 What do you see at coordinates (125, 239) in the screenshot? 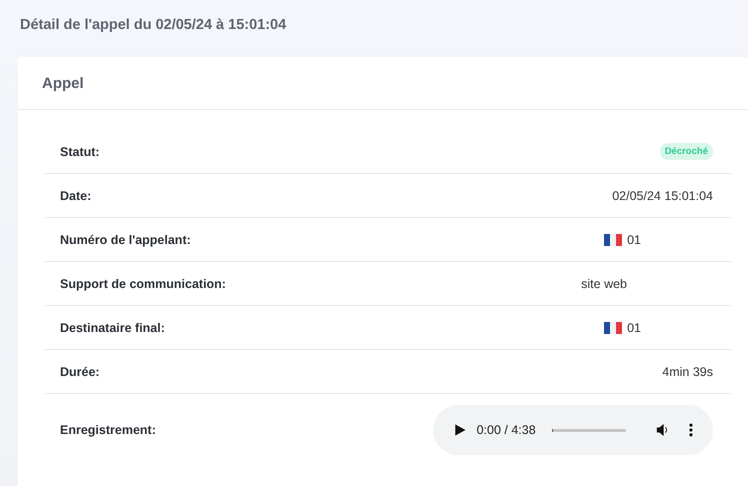
I see `field-label: Numéro de l'appelant:` at bounding box center [125, 239].